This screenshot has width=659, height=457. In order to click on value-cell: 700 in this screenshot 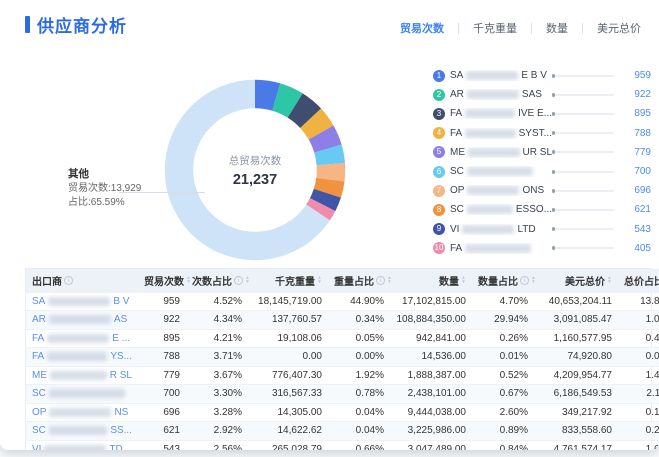, I will do `click(162, 393)`.